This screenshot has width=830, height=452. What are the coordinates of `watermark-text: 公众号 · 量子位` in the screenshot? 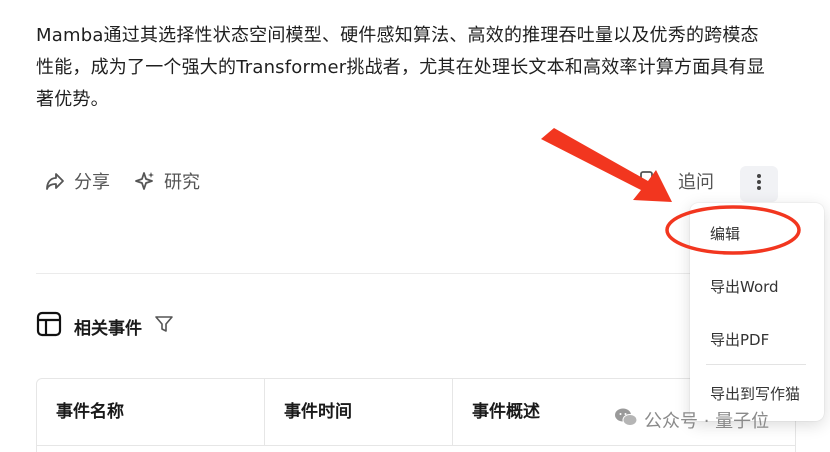 It's located at (707, 421).